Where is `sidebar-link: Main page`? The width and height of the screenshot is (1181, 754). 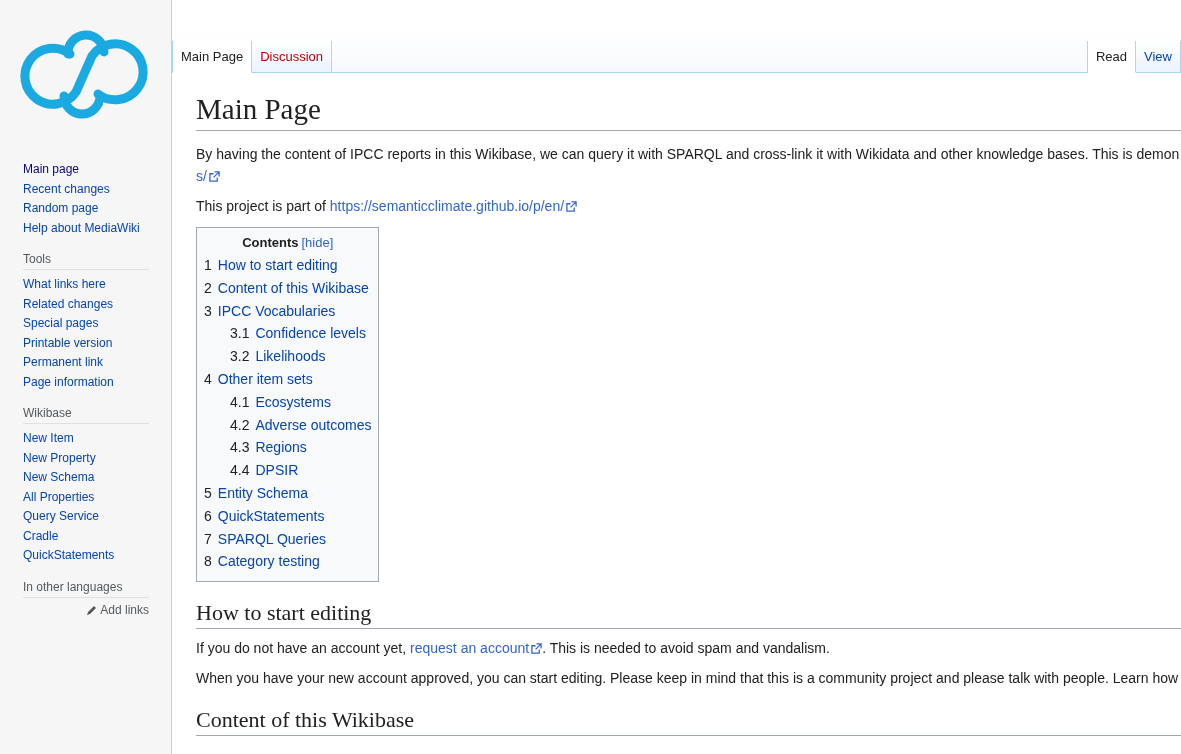 sidebar-link: Main page is located at coordinates (97, 170).